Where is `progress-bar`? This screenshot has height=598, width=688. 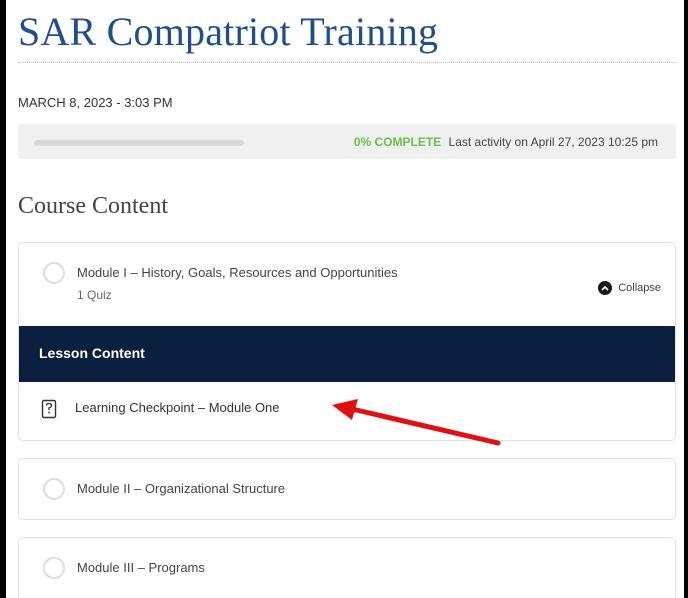 progress-bar is located at coordinates (139, 143).